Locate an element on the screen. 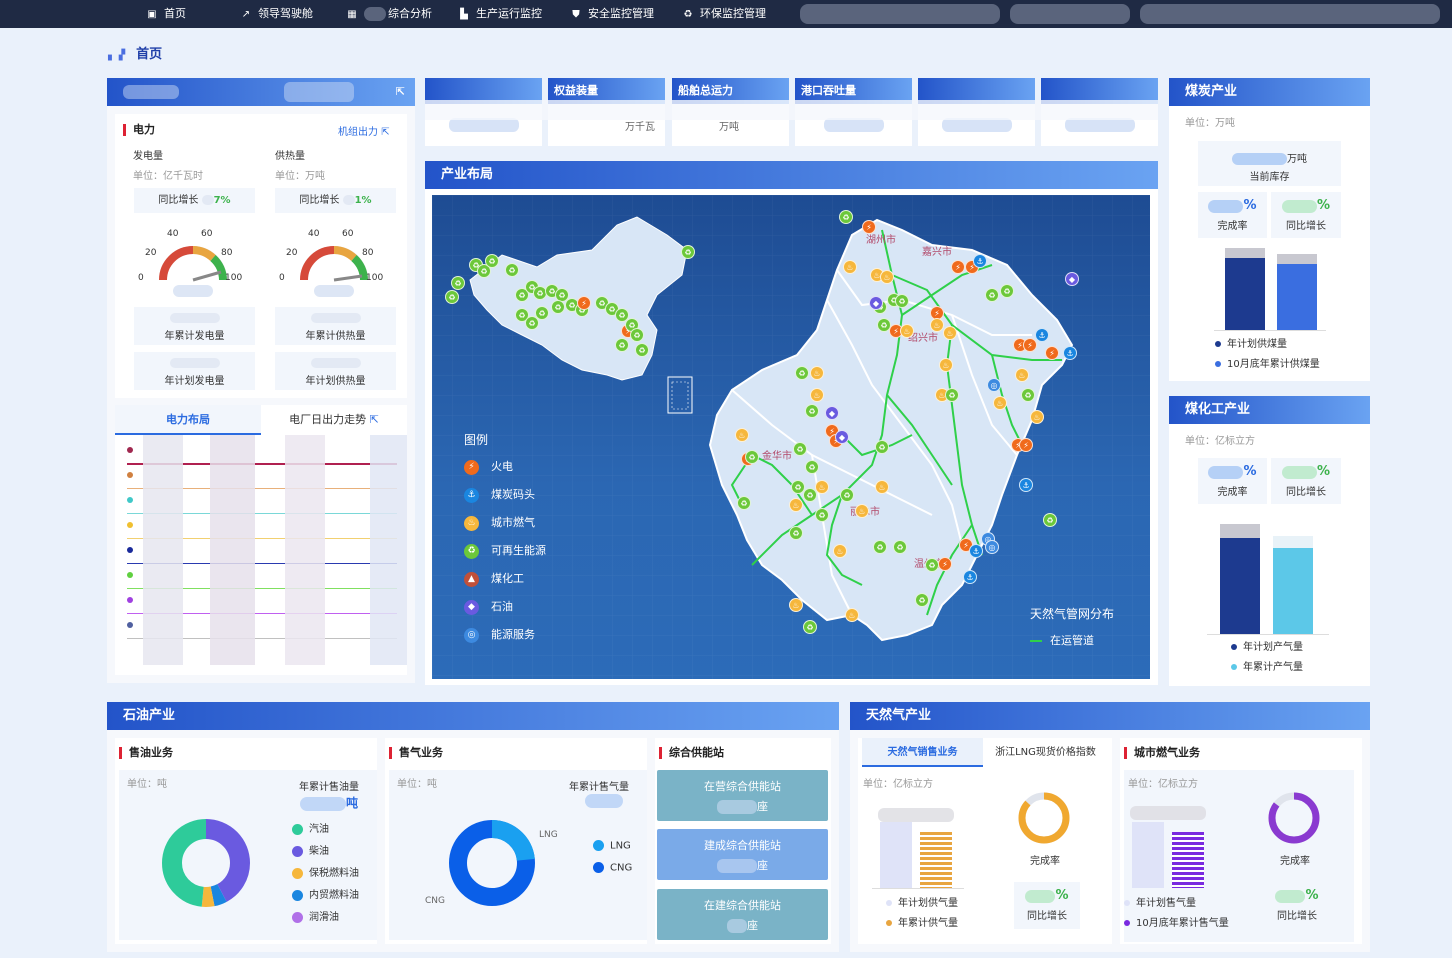 The image size is (1452, 958). tab-lng-price-index: 浙江LNG现货价格指数 is located at coordinates (1045, 752).